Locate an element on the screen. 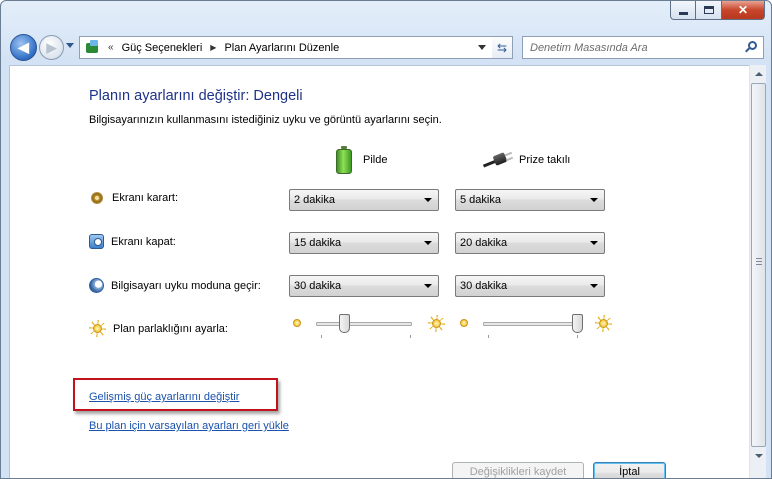 Image resolution: width=772 pixels, height=479 pixels. row-dim-display: Ekranı karart: is located at coordinates (133, 198).